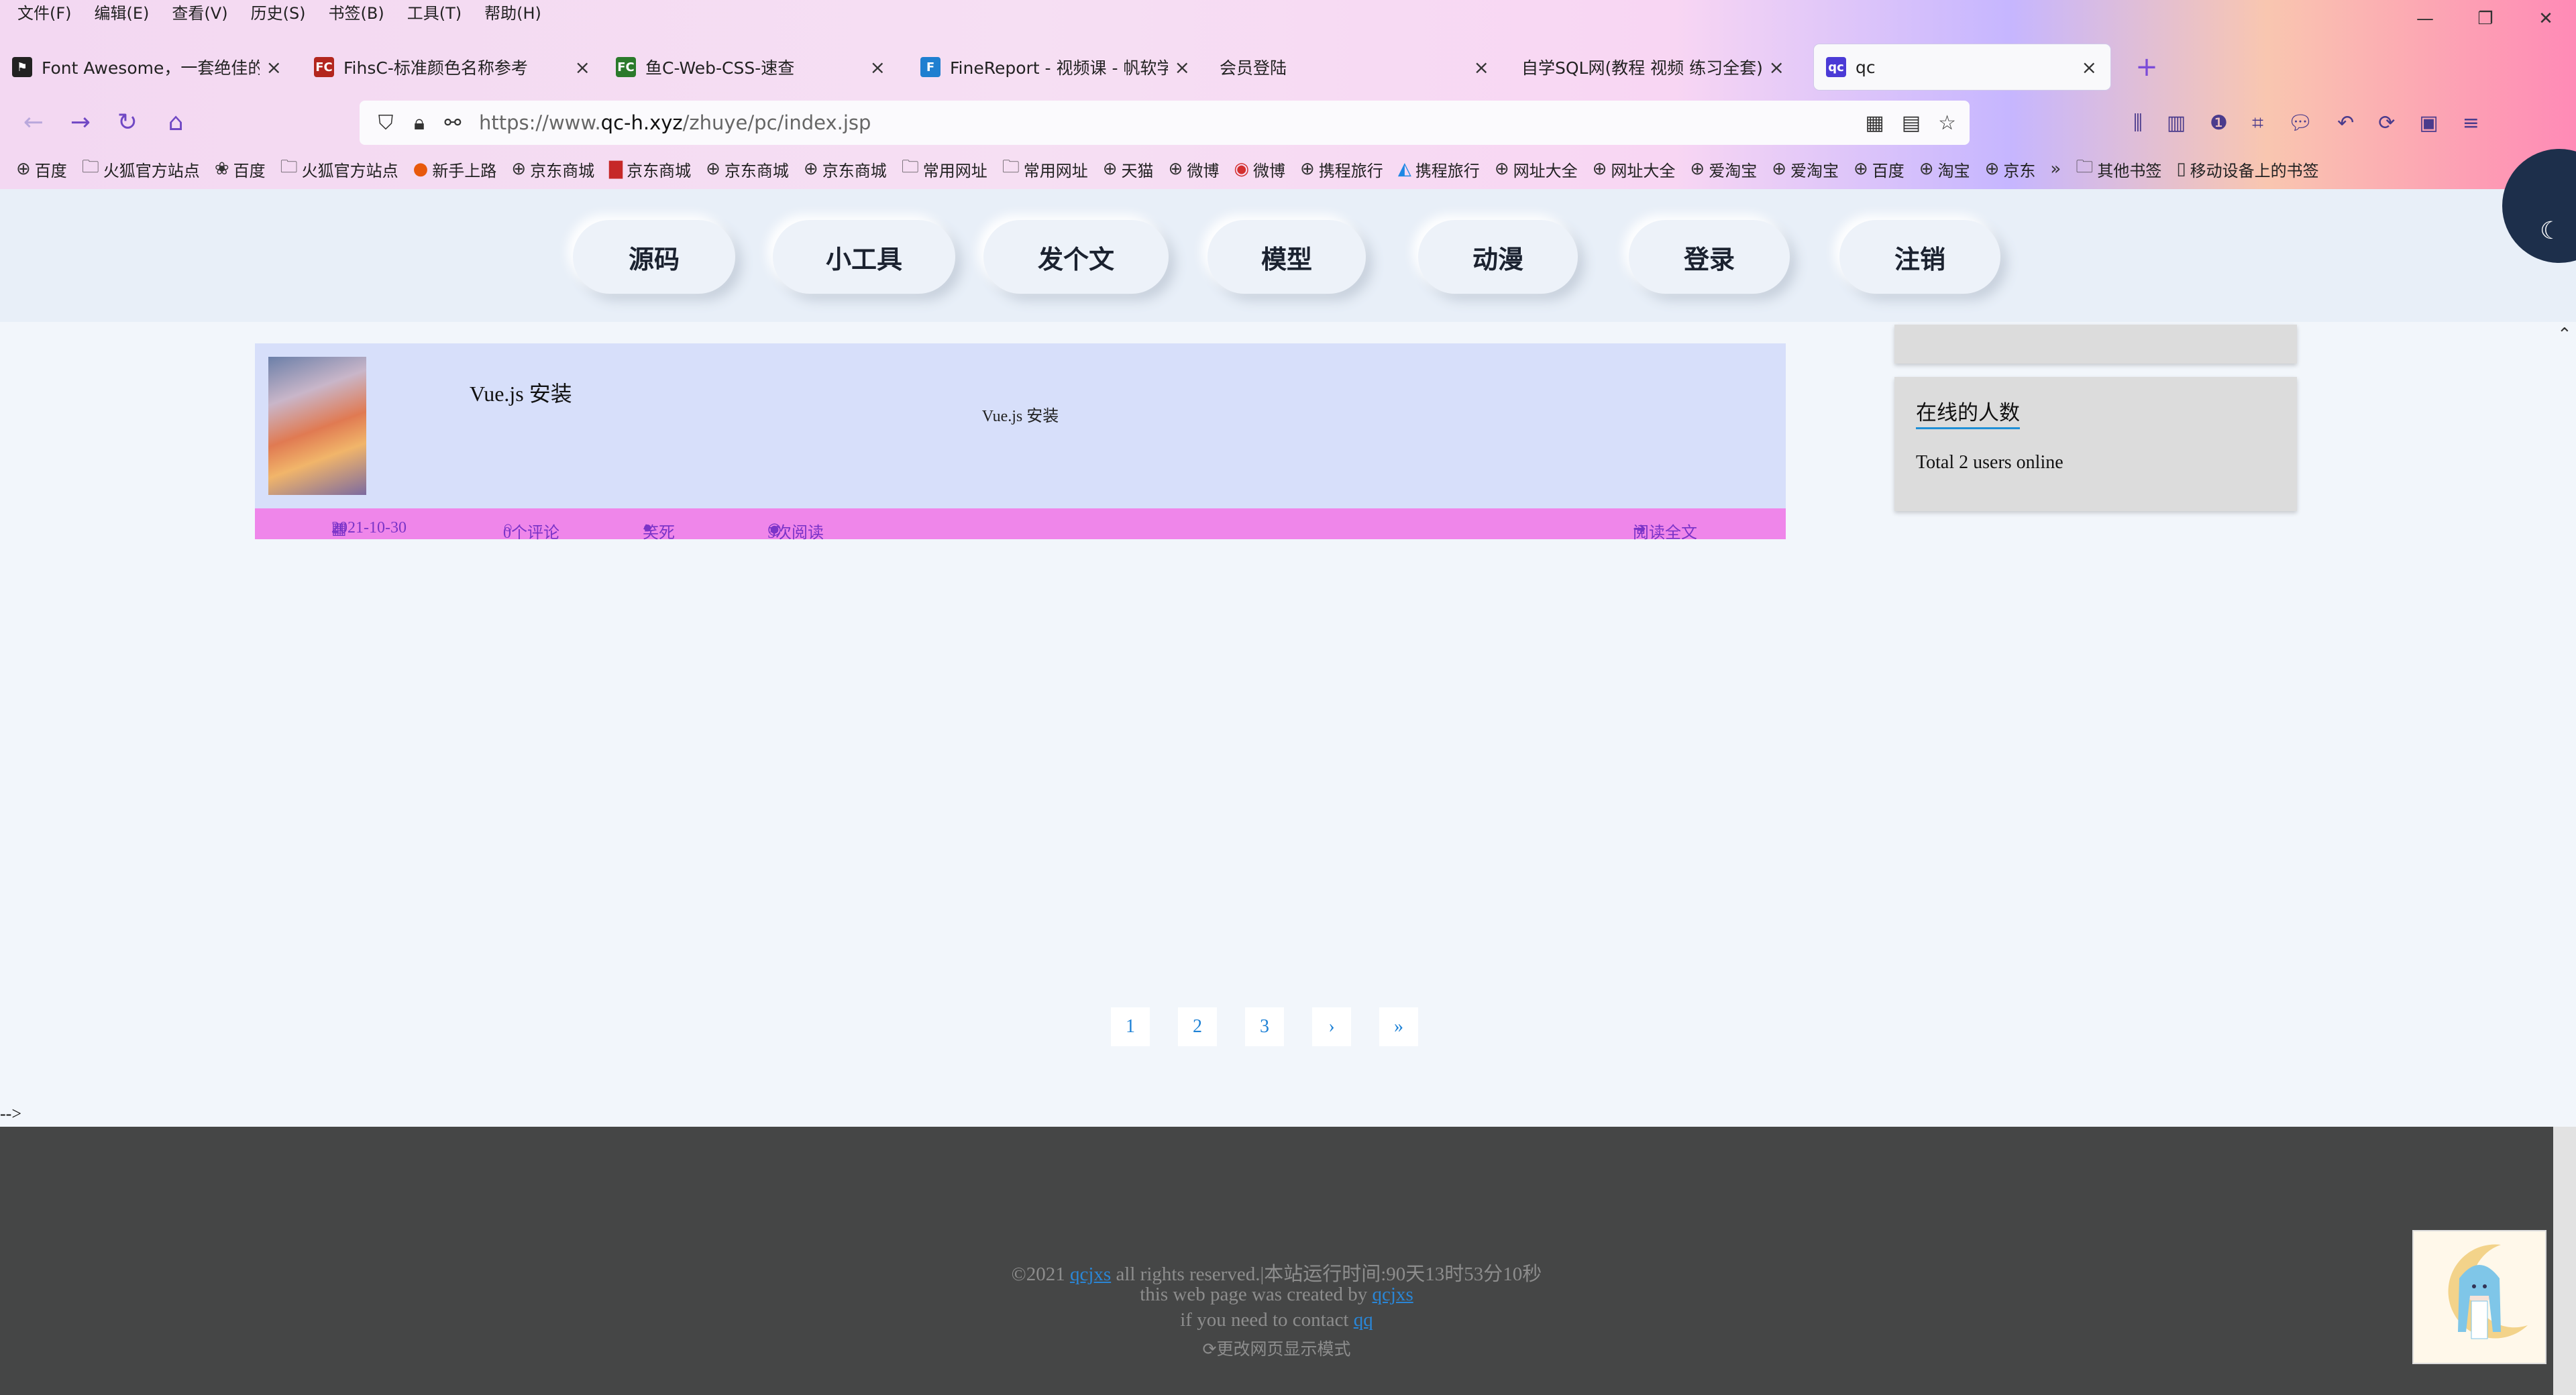  What do you see at coordinates (1911, 123) in the screenshot?
I see `reader-view-icon: ▤` at bounding box center [1911, 123].